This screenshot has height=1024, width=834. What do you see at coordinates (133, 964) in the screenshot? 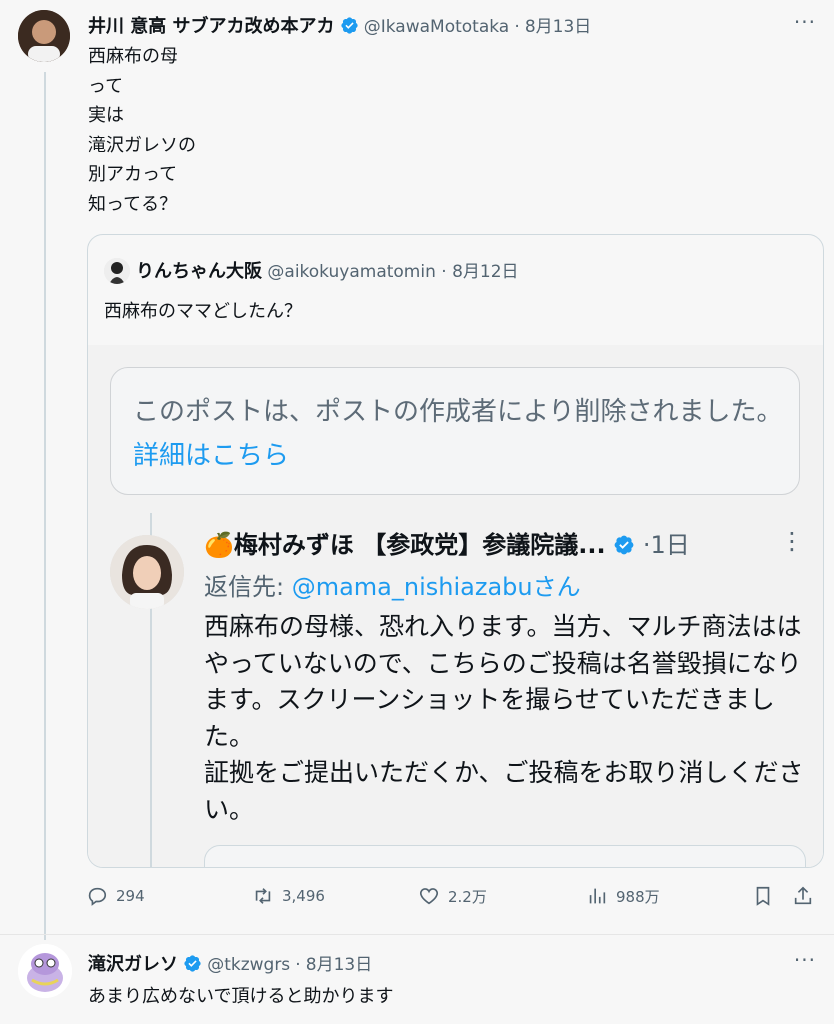
I see `author-name: 滝沢ガレソ` at bounding box center [133, 964].